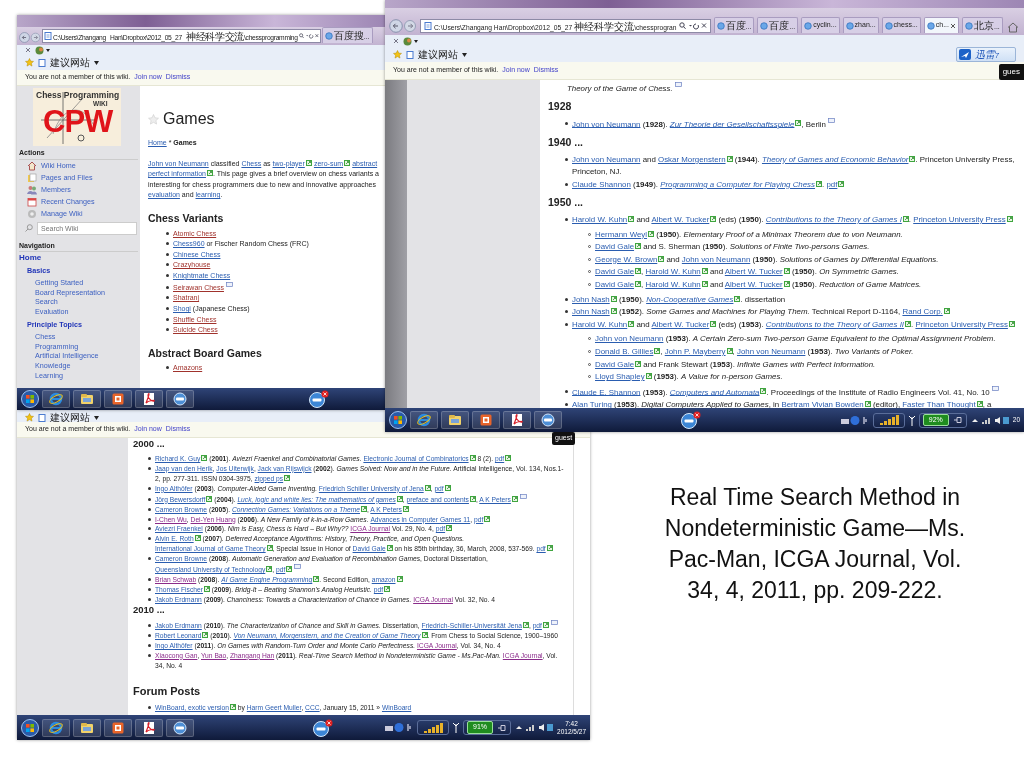  I want to click on page-title: Games, so click(189, 119).